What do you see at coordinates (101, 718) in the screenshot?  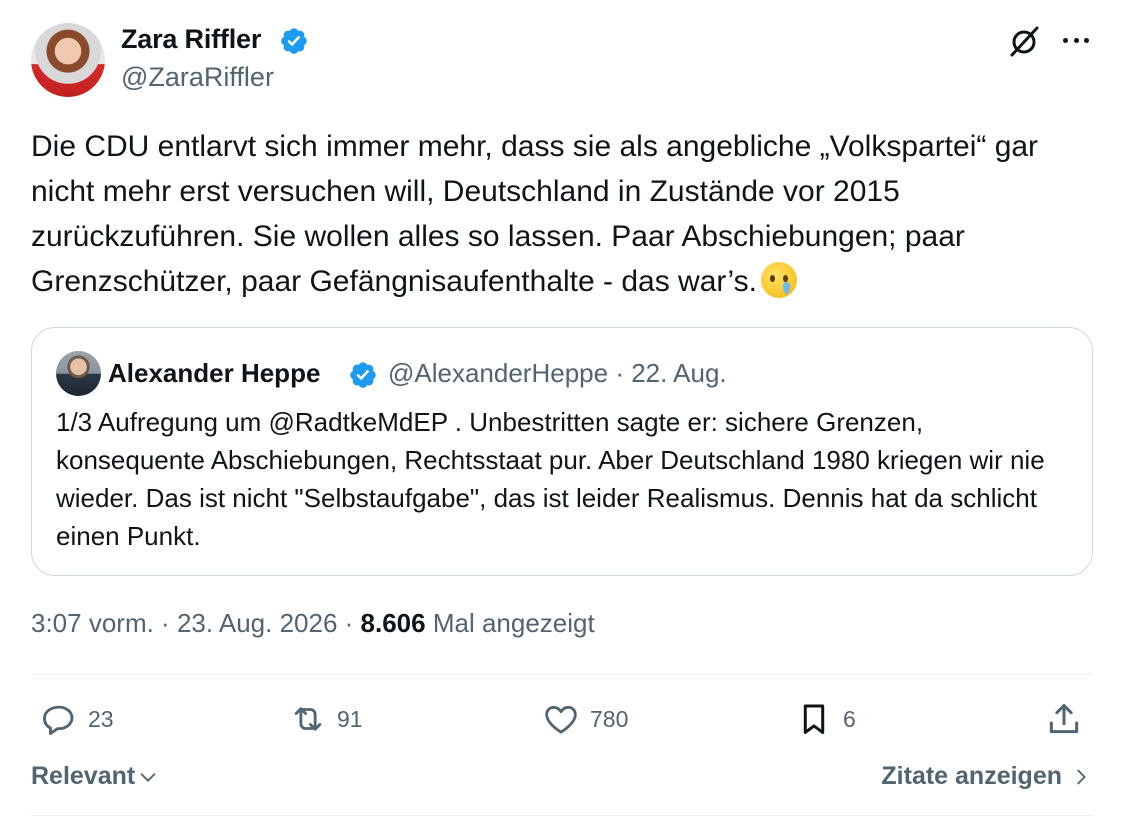 I see `reply-count: 23` at bounding box center [101, 718].